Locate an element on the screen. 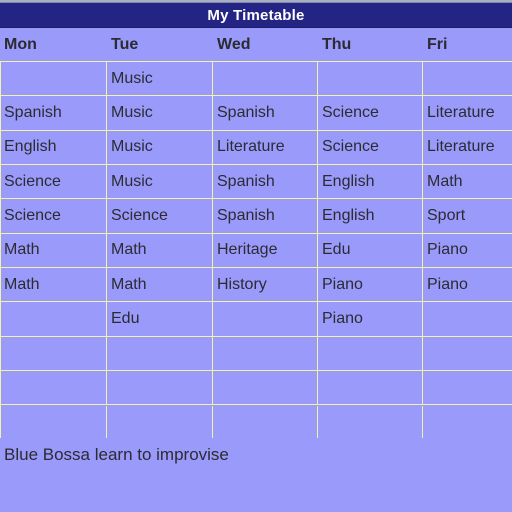  timetable-cell: History is located at coordinates (265, 285).